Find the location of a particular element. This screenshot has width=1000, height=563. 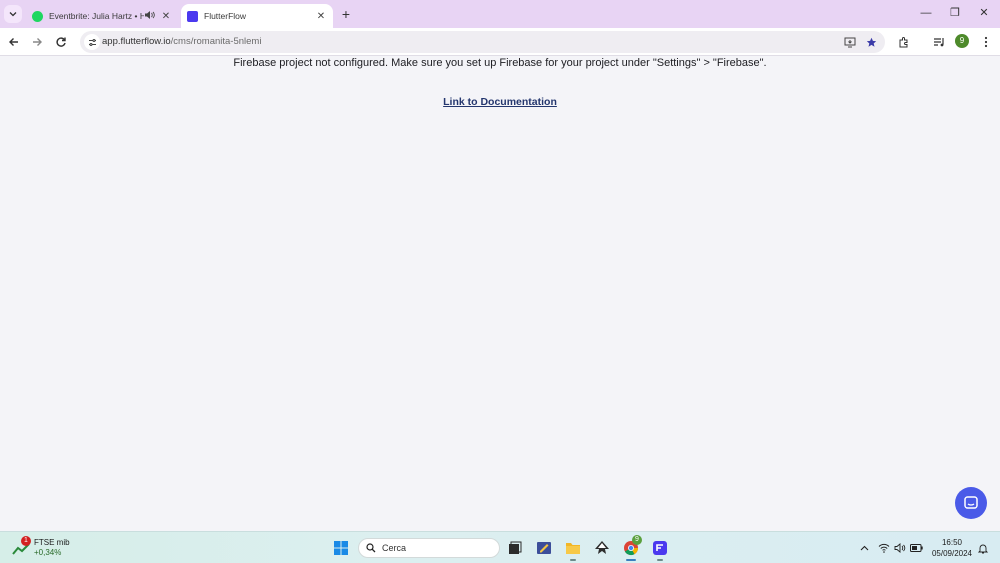

windows-taskbar: 1 FTSE mib +0,34% 9 is located at coordinates (500, 547).